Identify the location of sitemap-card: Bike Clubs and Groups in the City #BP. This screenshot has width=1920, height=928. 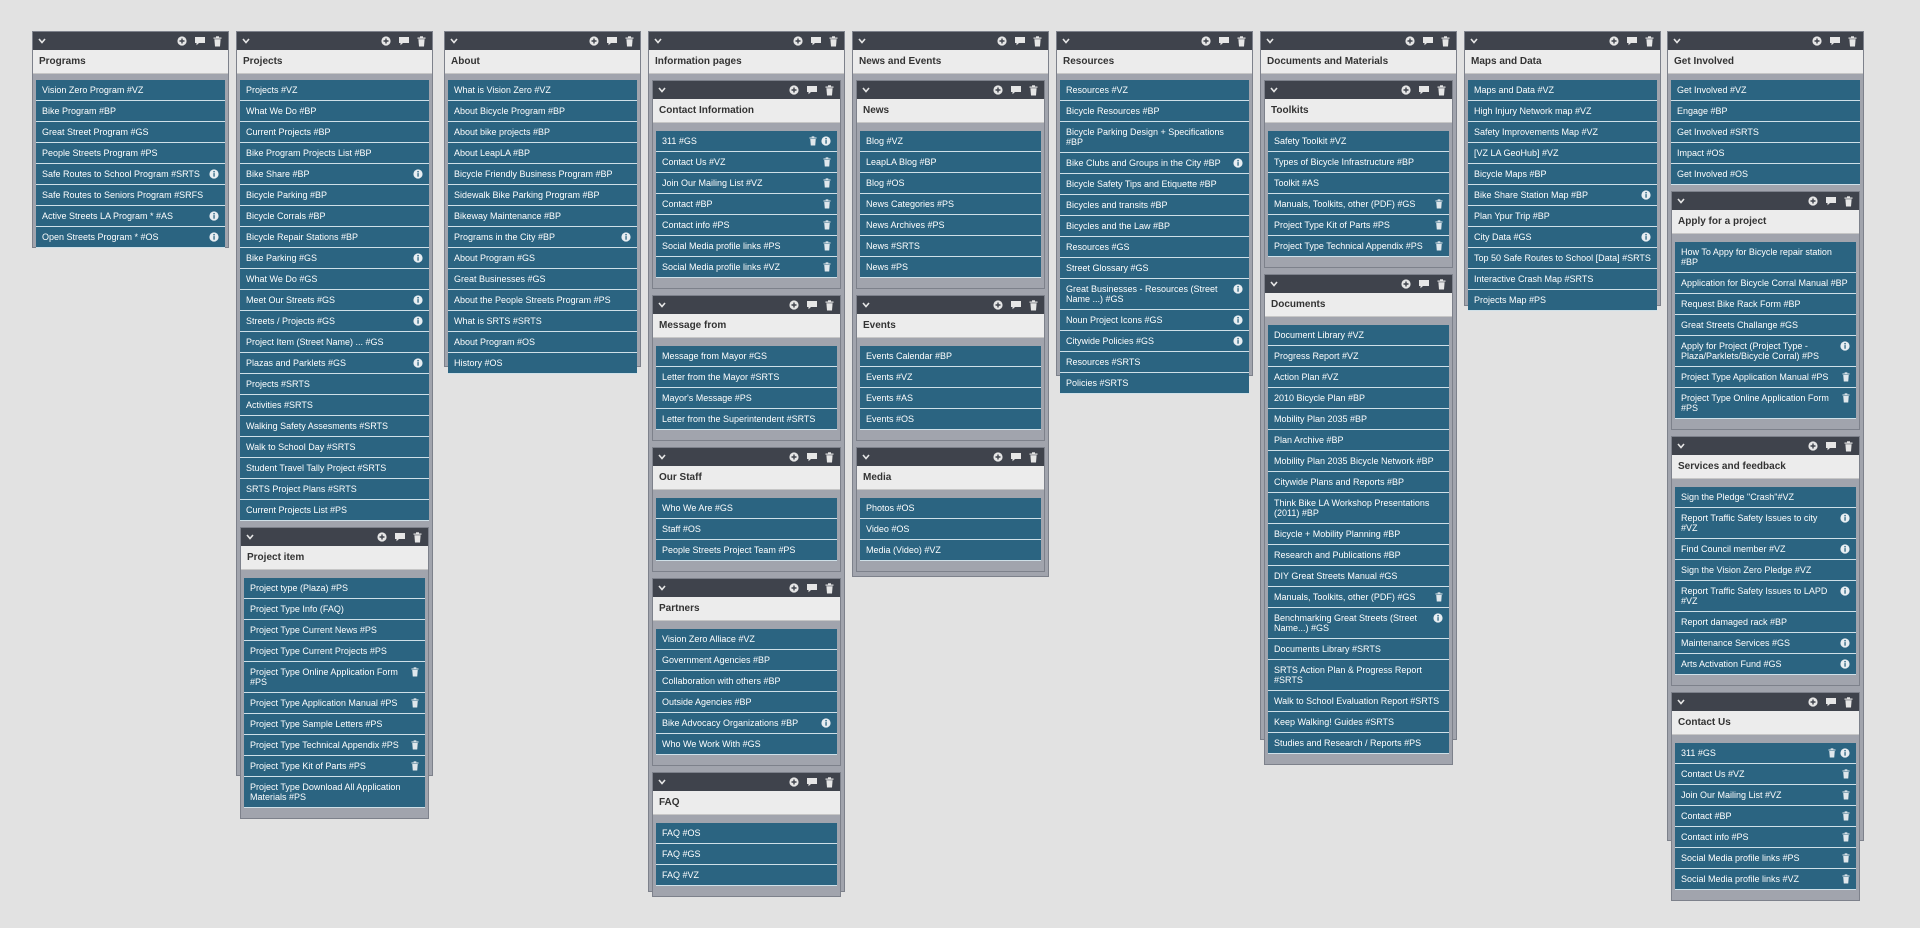
(1154, 163).